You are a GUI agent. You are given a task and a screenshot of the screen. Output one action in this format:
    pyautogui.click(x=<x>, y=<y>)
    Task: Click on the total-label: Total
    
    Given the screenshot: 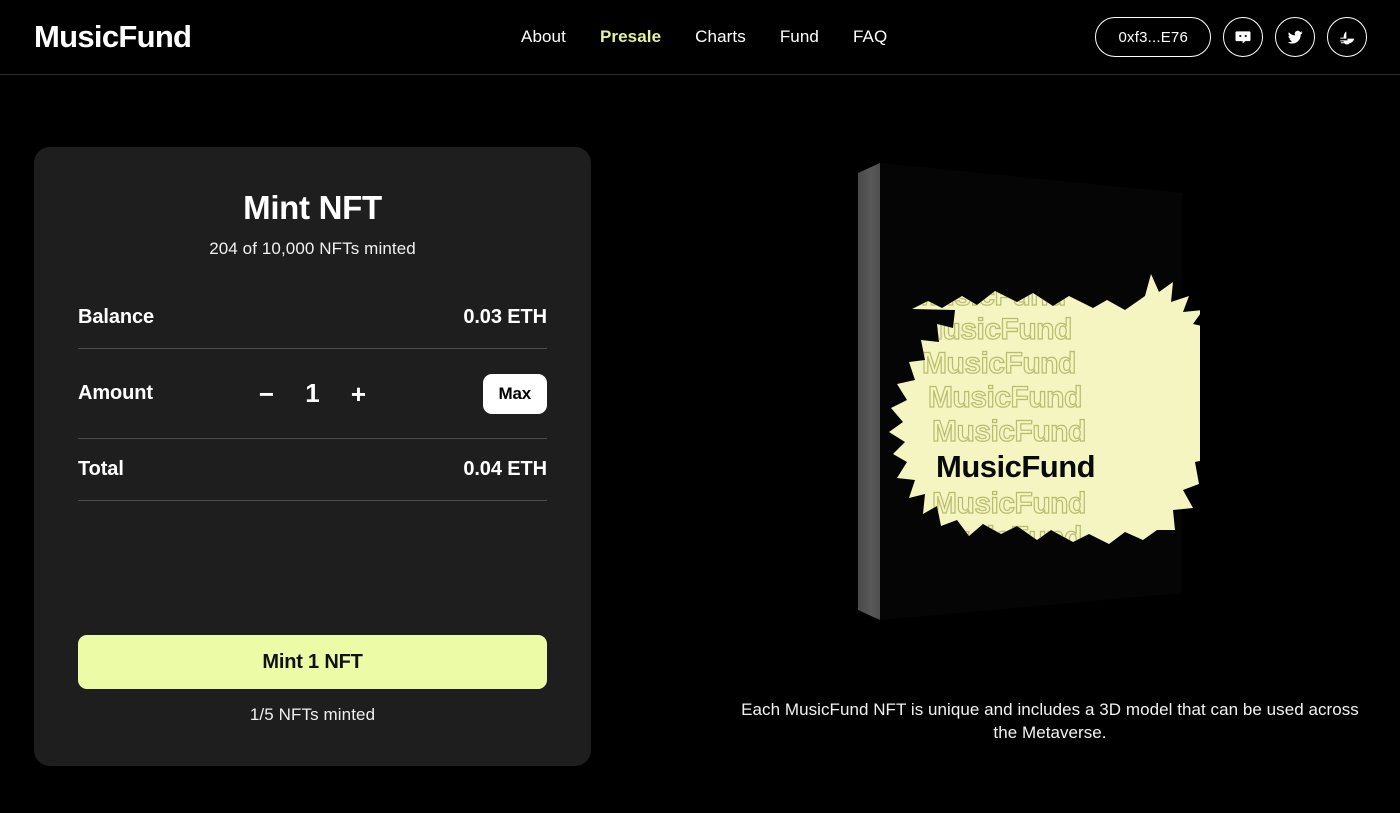 What is the action you would take?
    pyautogui.click(x=101, y=469)
    